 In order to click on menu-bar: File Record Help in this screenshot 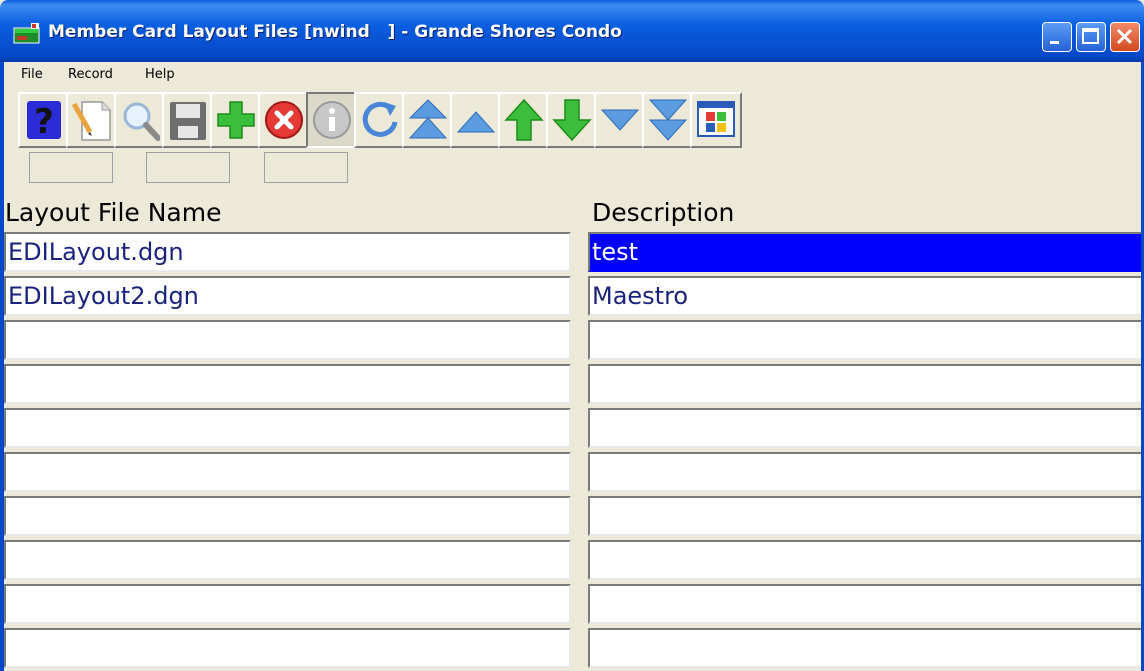, I will do `click(572, 75)`.